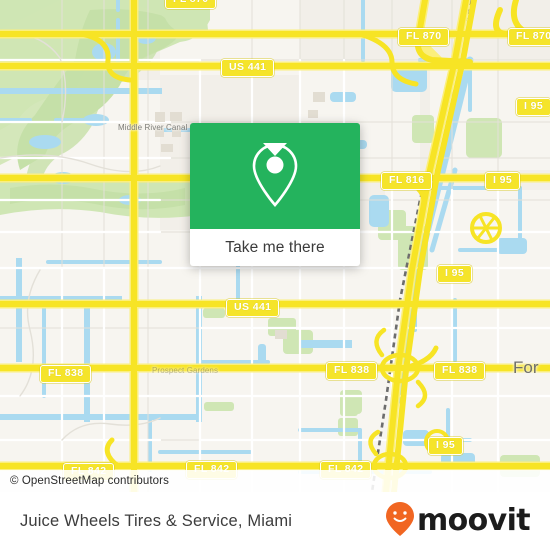 The image size is (550, 550). Describe the element at coordinates (89, 481) in the screenshot. I see `osm-attribution-text: © OpenStreetMap contributors` at that location.